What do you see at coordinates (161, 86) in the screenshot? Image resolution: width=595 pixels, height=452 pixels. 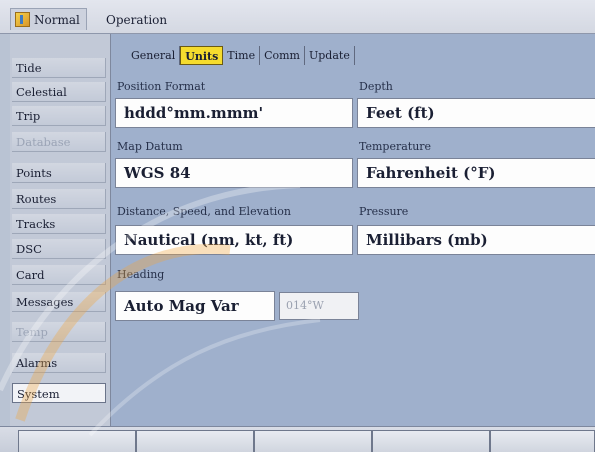 I see `position-format-label: Position Format` at bounding box center [161, 86].